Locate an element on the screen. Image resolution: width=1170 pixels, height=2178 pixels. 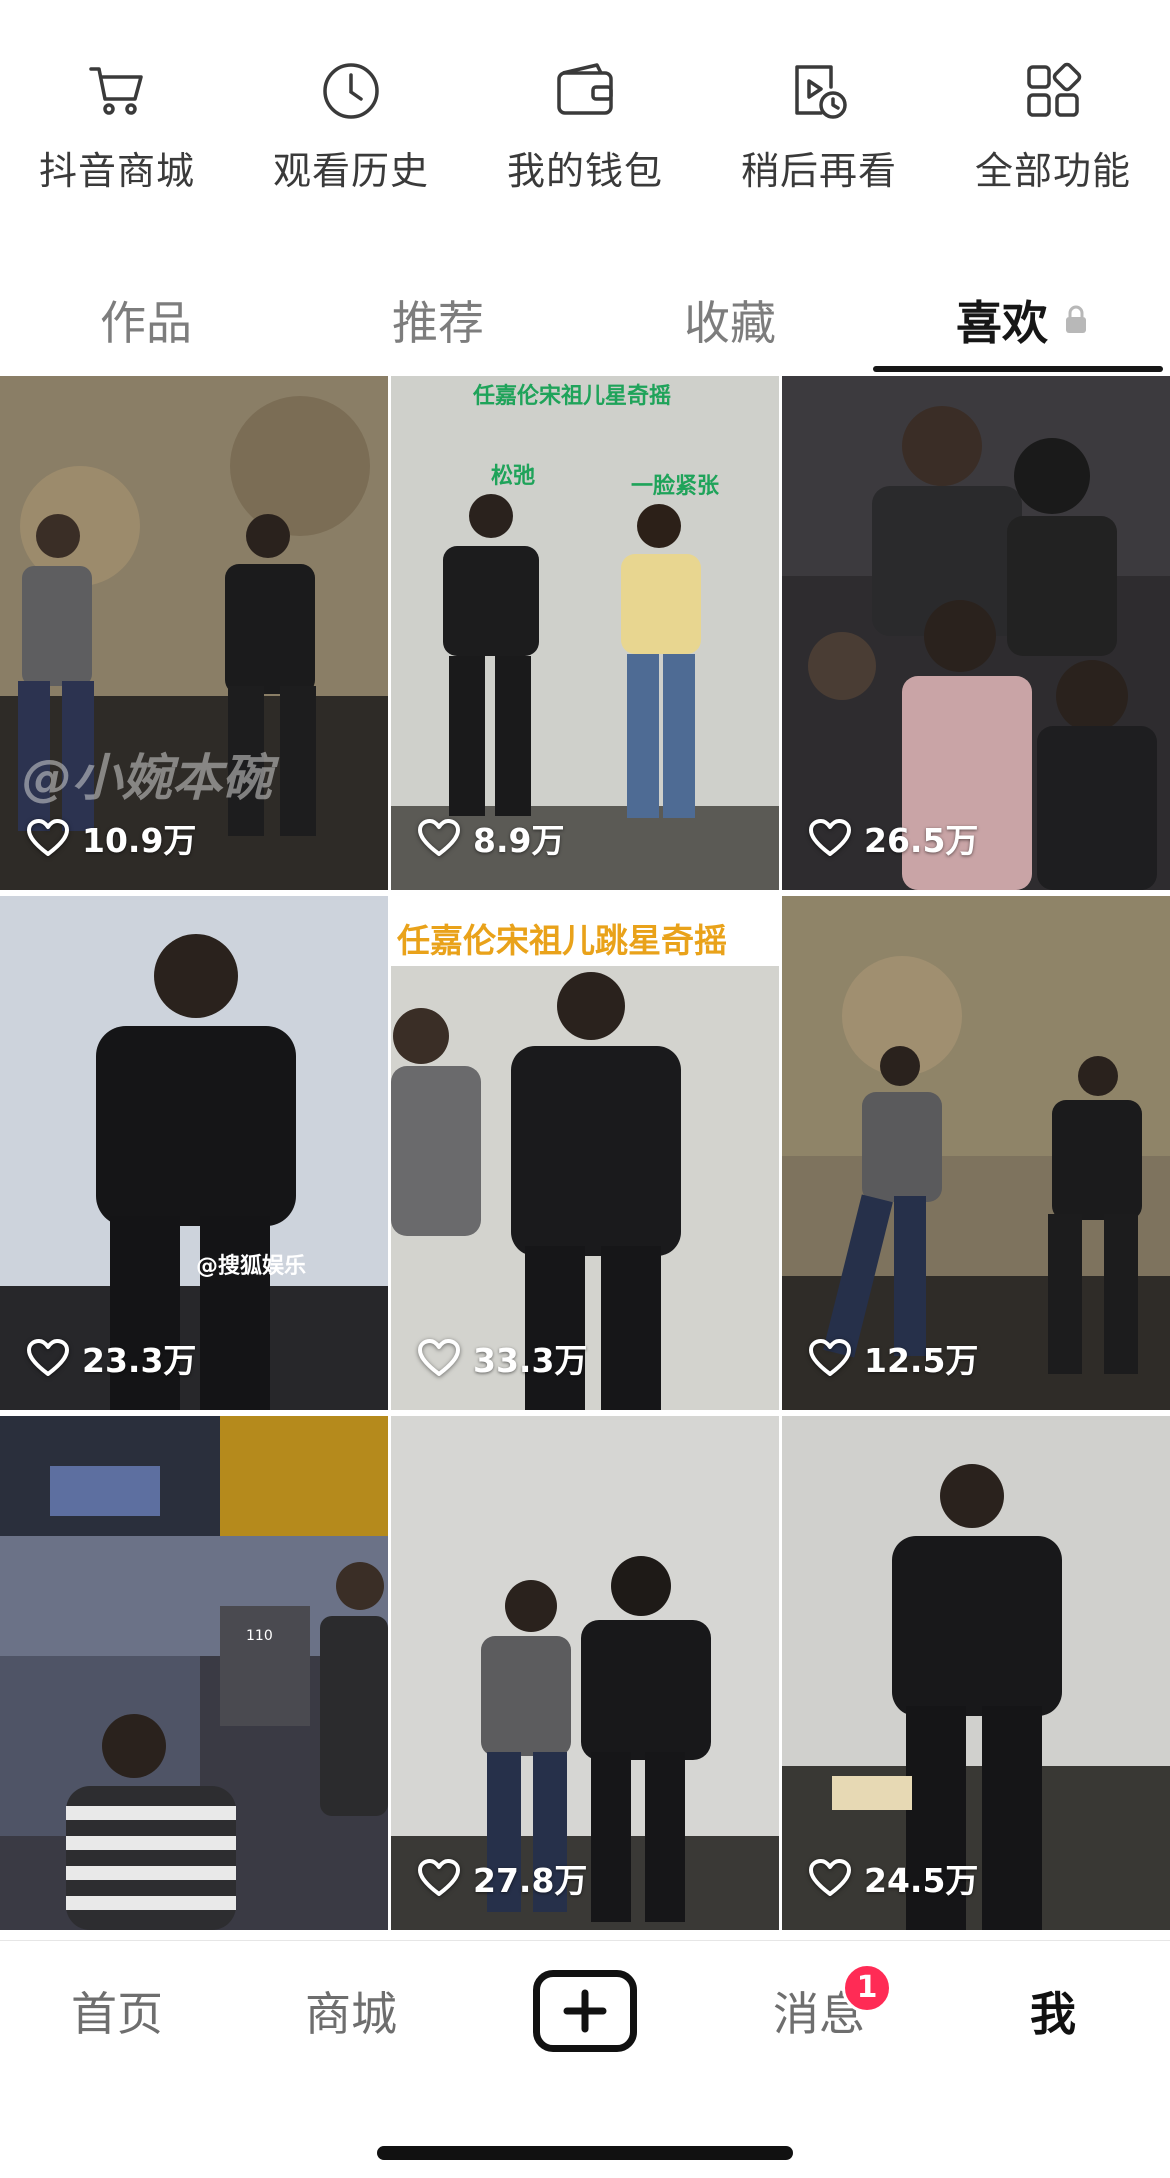
quick-item-watch-later: 稍后再看 is located at coordinates (819, 125).